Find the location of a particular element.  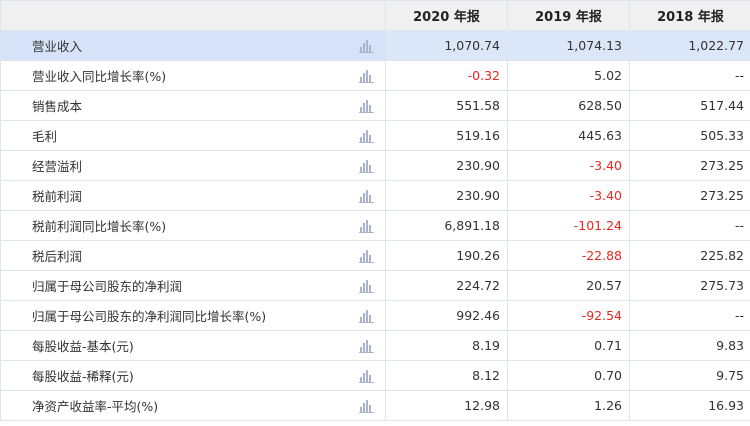

value-cell: 224.72 is located at coordinates (446, 285).